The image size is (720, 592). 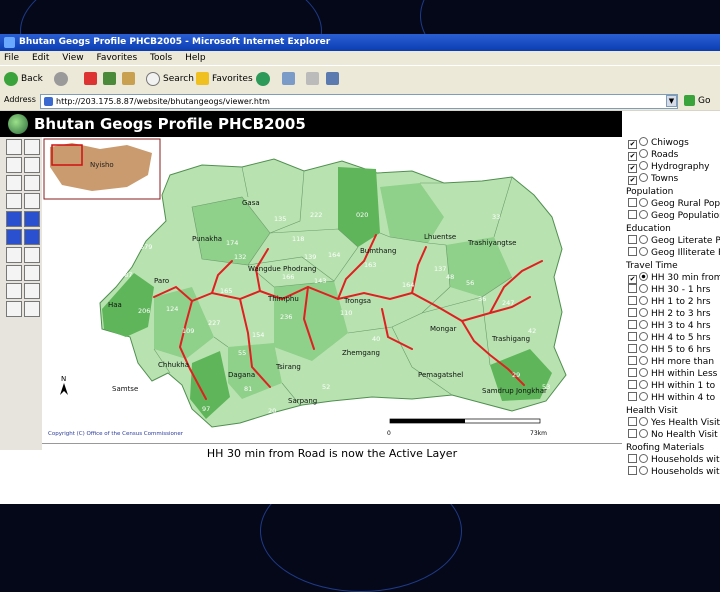 What do you see at coordinates (32, 183) in the screenshot?
I see `zoom-active-tool` at bounding box center [32, 183].